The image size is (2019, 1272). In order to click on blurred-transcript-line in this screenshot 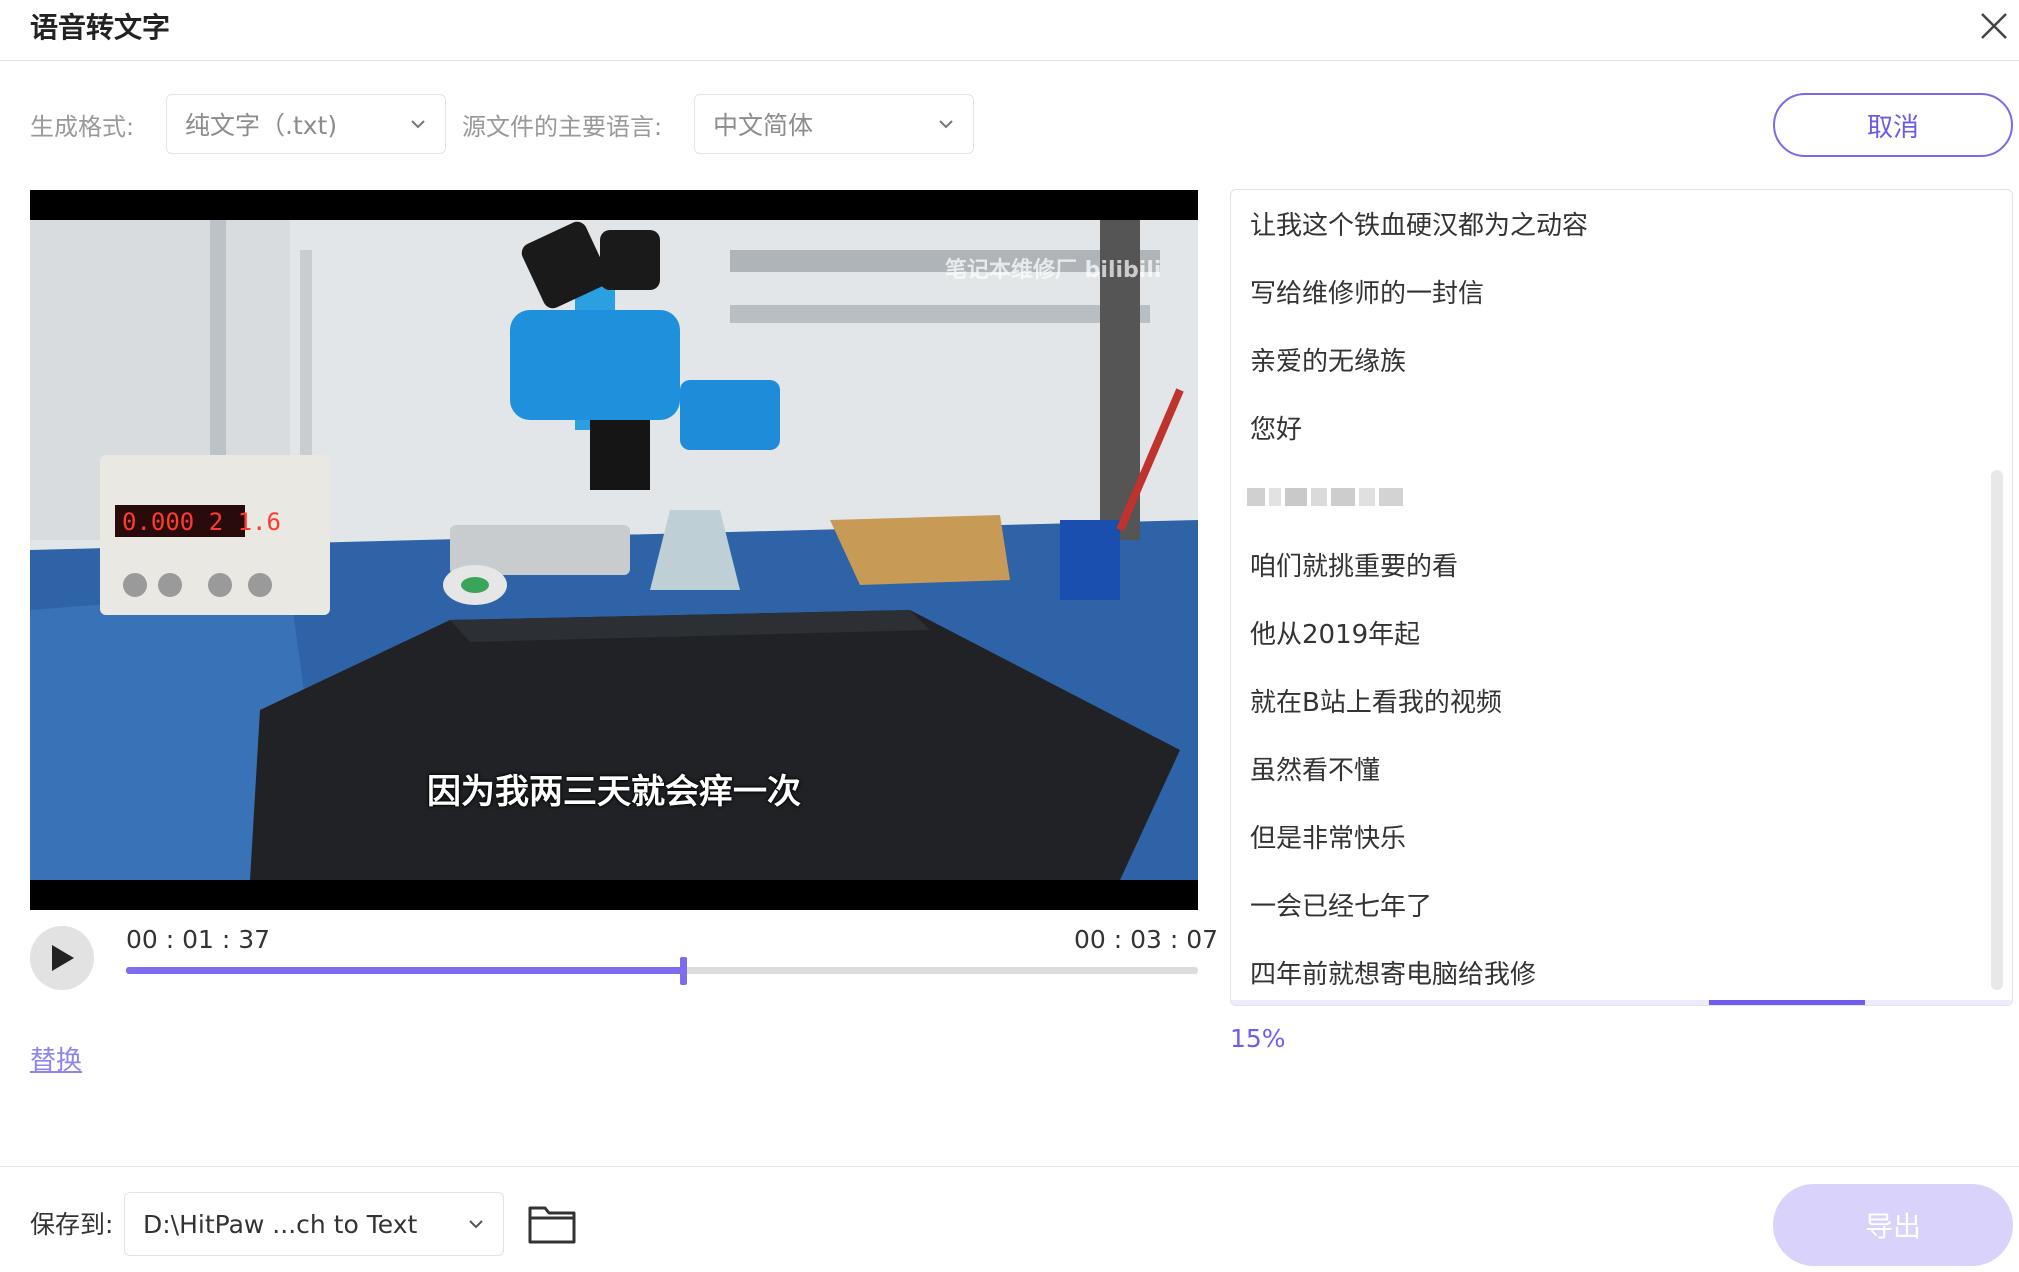, I will do `click(1325, 497)`.